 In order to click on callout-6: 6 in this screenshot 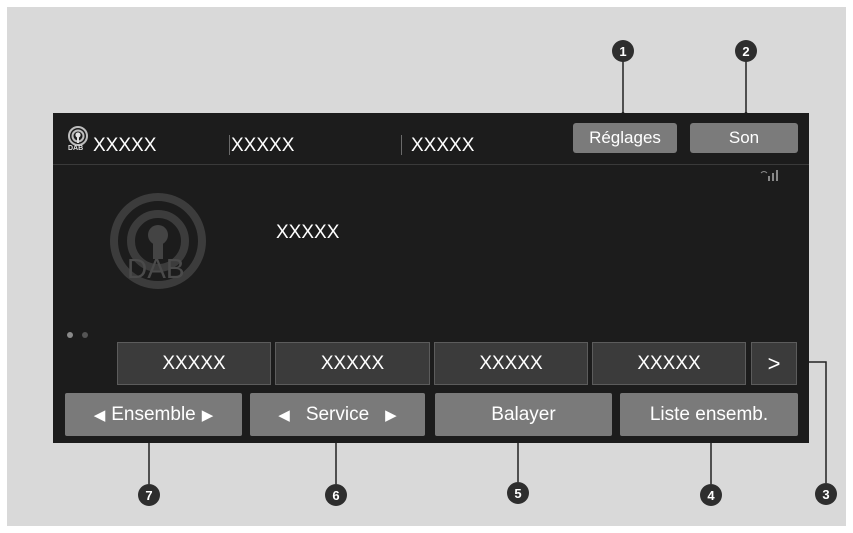, I will do `click(336, 495)`.